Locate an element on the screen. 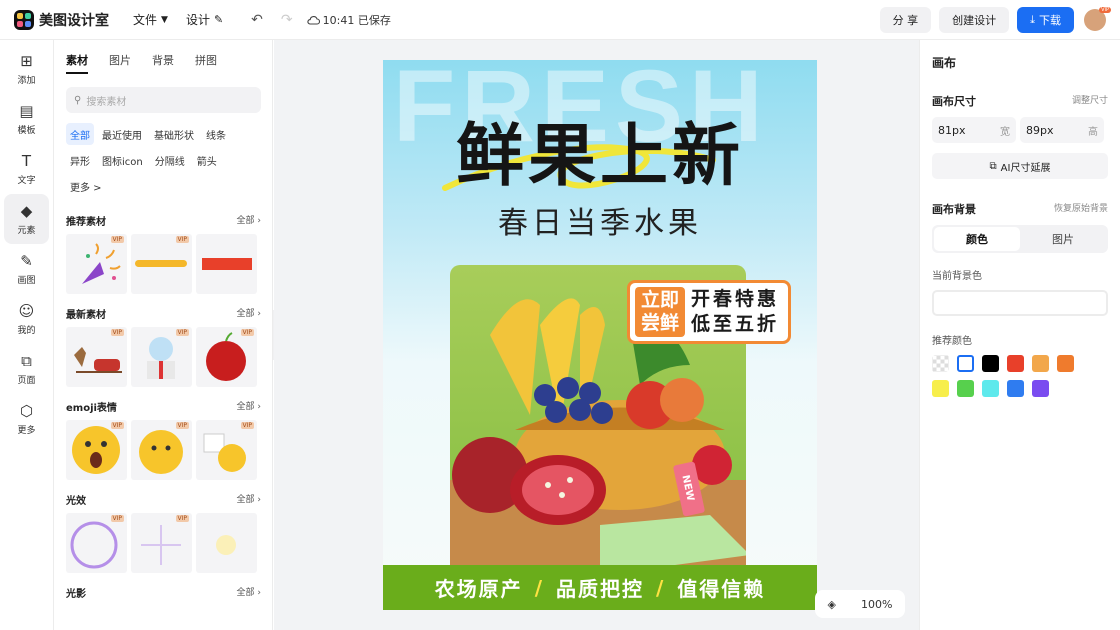 This screenshot has width=1120, height=630. material-snow-globe: VIP is located at coordinates (161, 357).